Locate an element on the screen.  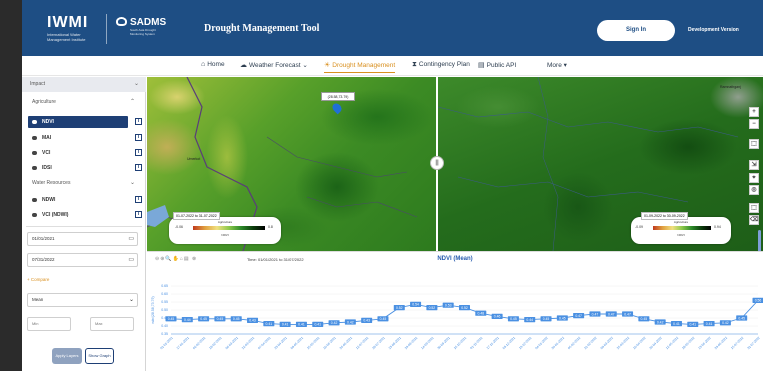
data-label: 0.44 is located at coordinates (529, 320).